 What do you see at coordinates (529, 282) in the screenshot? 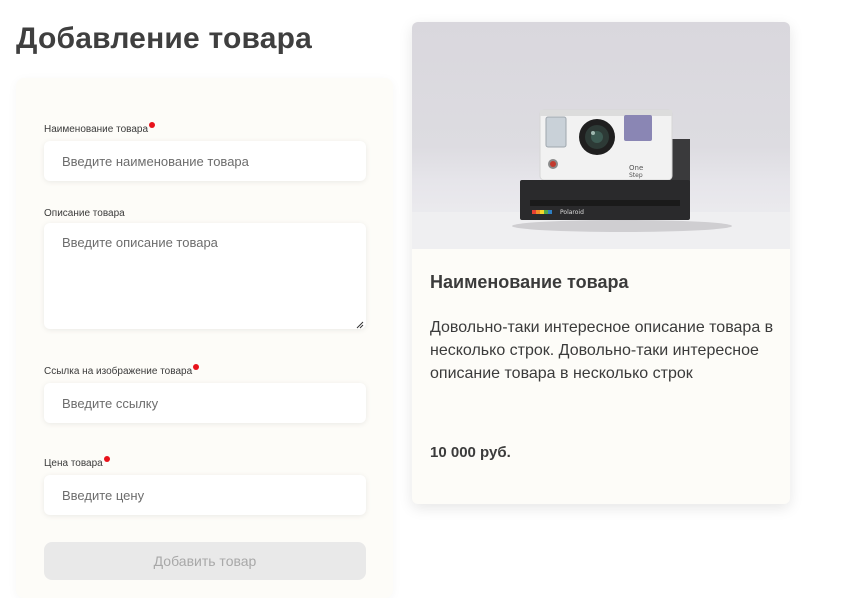
I see `preview-title: Наименование товара` at bounding box center [529, 282].